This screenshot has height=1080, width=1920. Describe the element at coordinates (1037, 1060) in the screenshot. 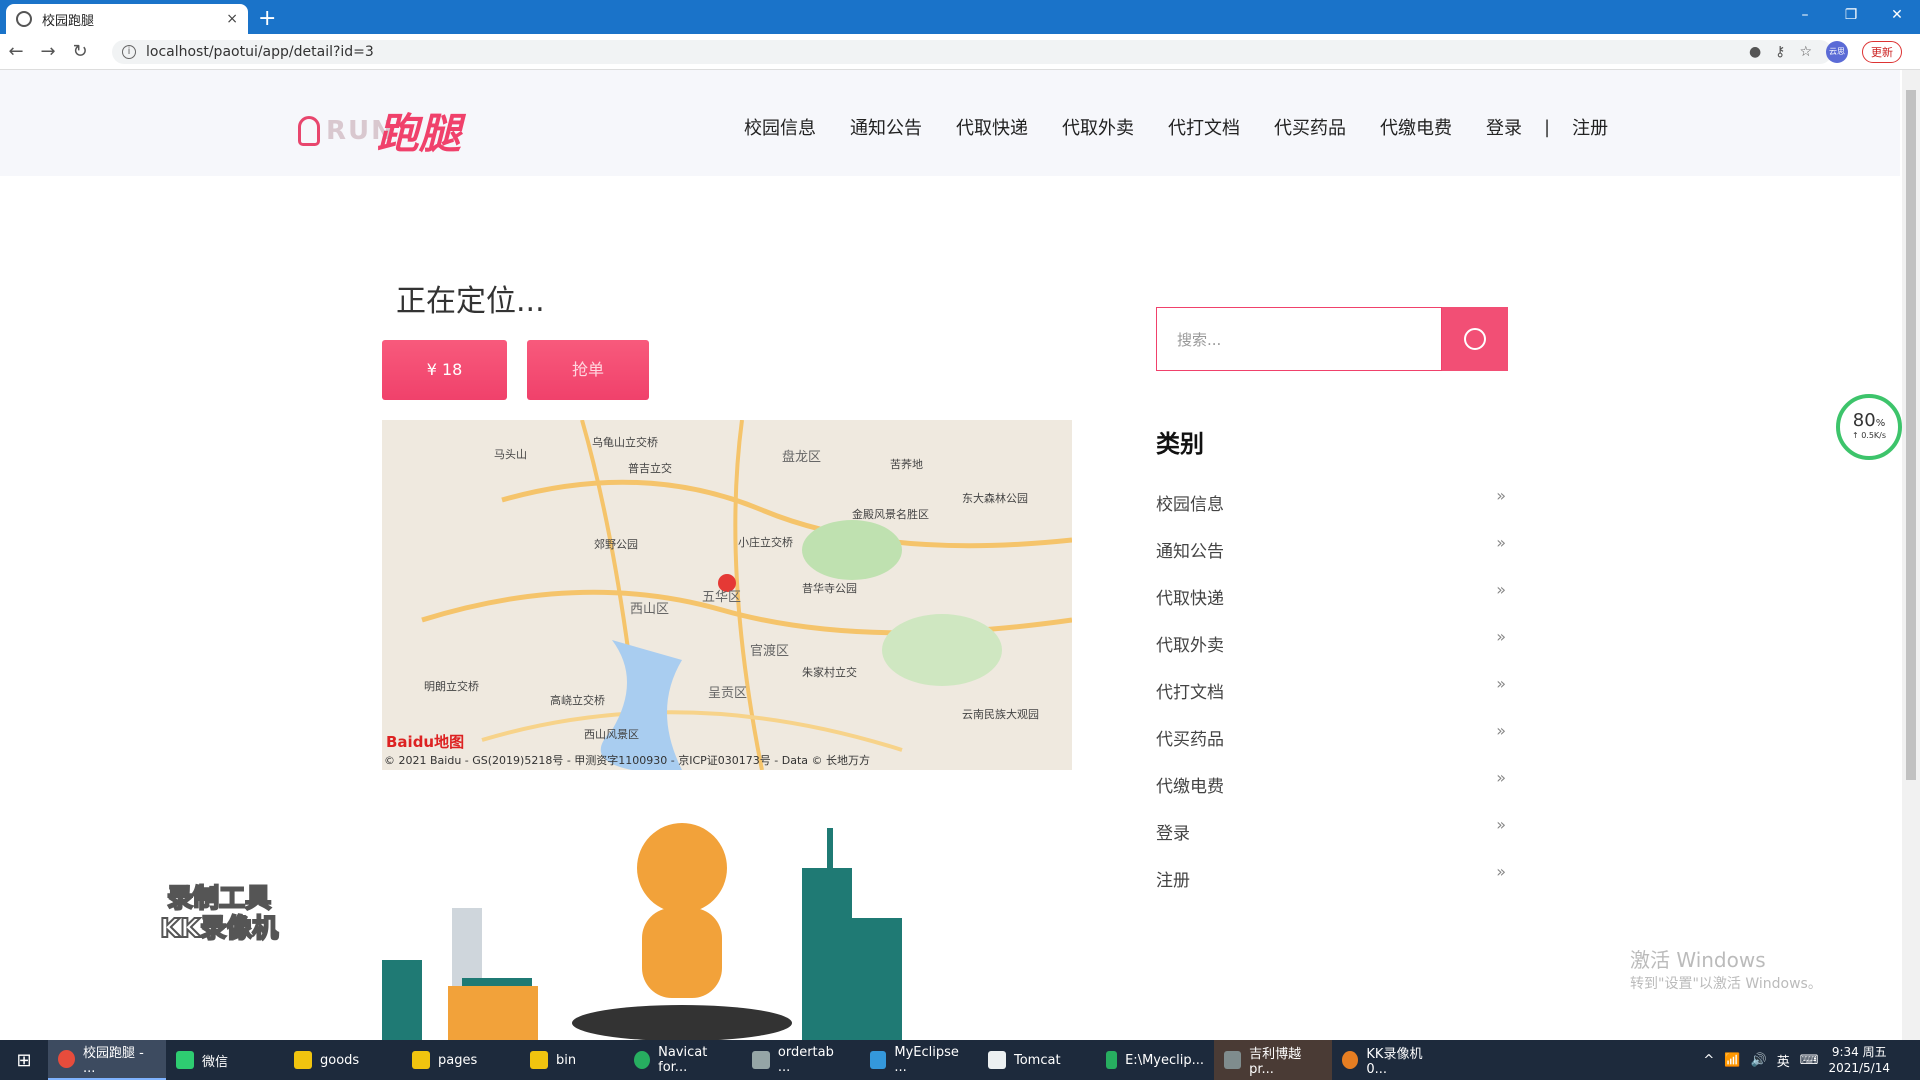

I see `taskbar-item-tomcat: Tomcat` at that location.